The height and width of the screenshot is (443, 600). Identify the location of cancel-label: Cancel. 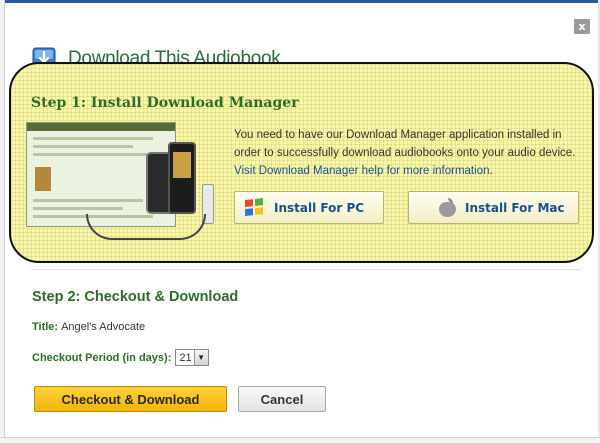
(282, 399).